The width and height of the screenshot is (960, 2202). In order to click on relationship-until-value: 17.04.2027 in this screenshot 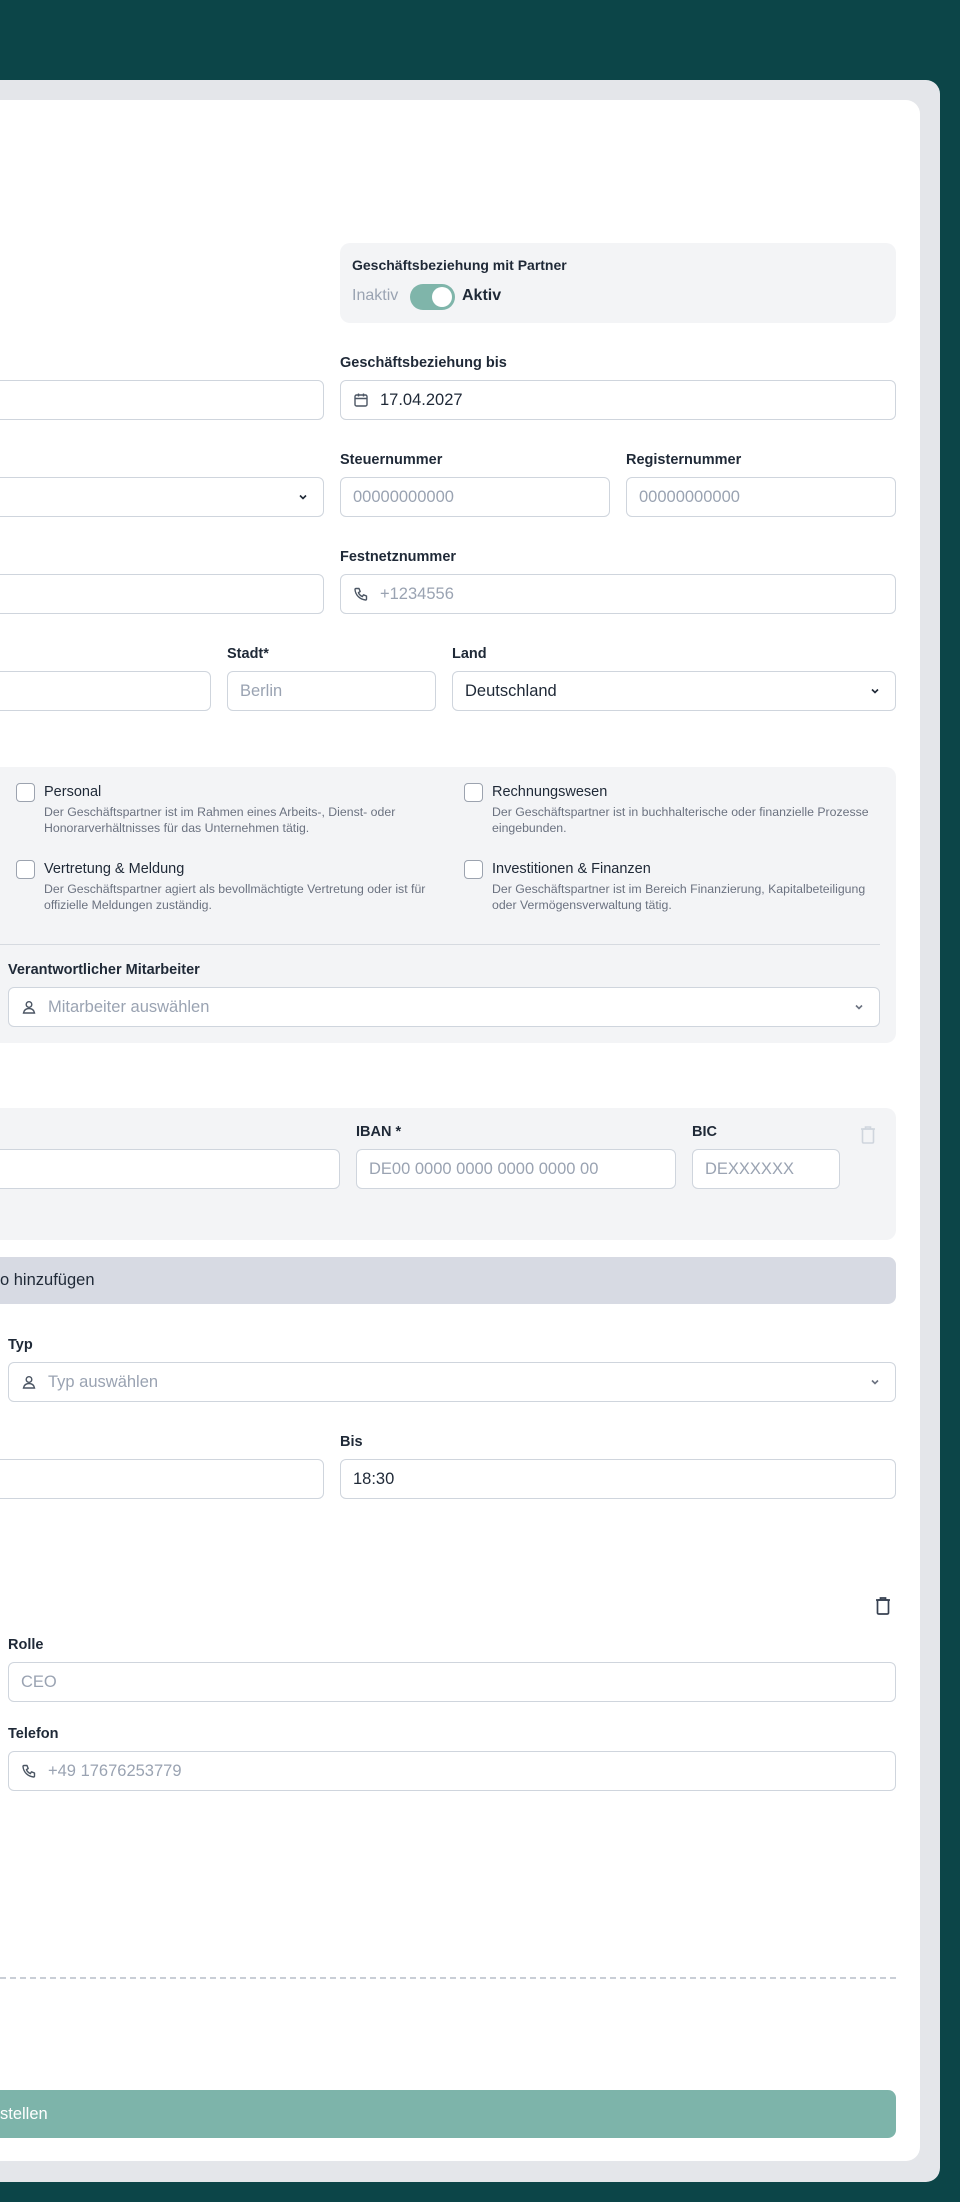, I will do `click(421, 399)`.